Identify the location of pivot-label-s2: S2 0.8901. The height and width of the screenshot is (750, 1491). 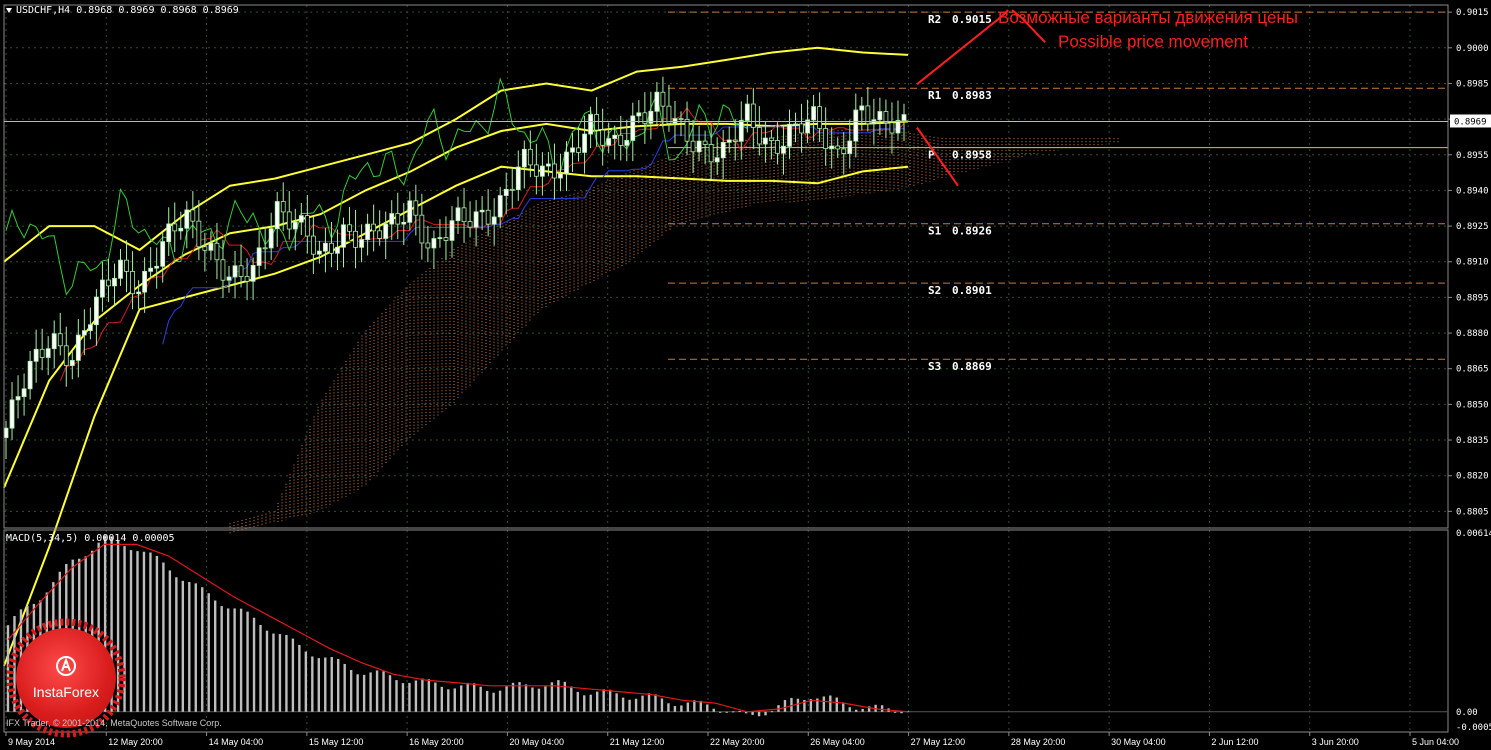
(960, 290).